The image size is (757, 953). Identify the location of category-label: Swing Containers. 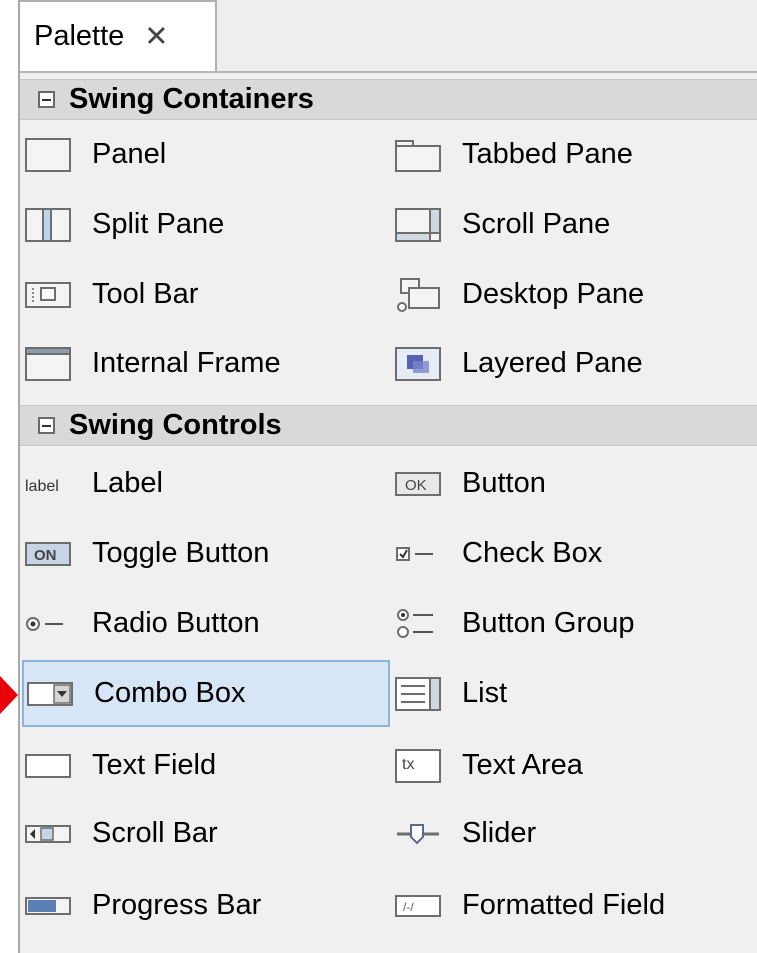
(191, 99).